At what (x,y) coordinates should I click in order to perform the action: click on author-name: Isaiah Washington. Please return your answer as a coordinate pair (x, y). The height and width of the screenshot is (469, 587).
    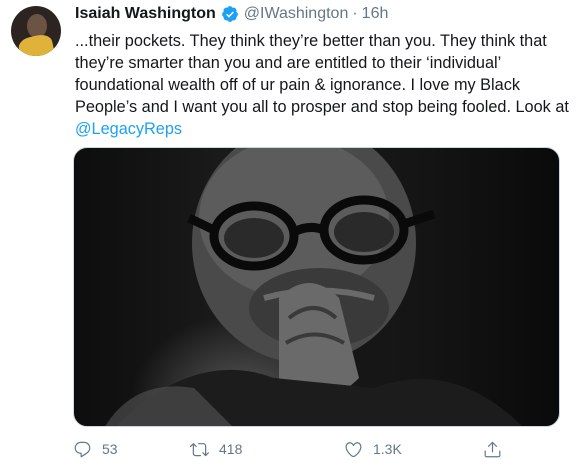
    Looking at the image, I should click on (145, 14).